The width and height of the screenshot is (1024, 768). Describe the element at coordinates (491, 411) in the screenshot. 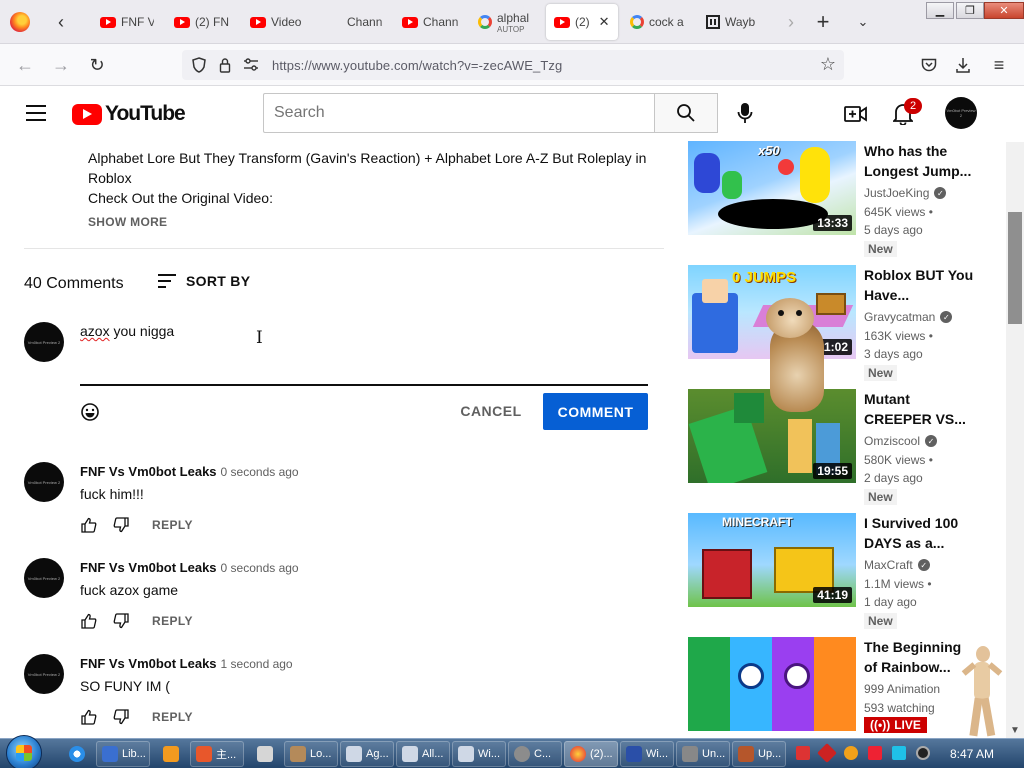

I see `cancel-button: CANCEL` at that location.